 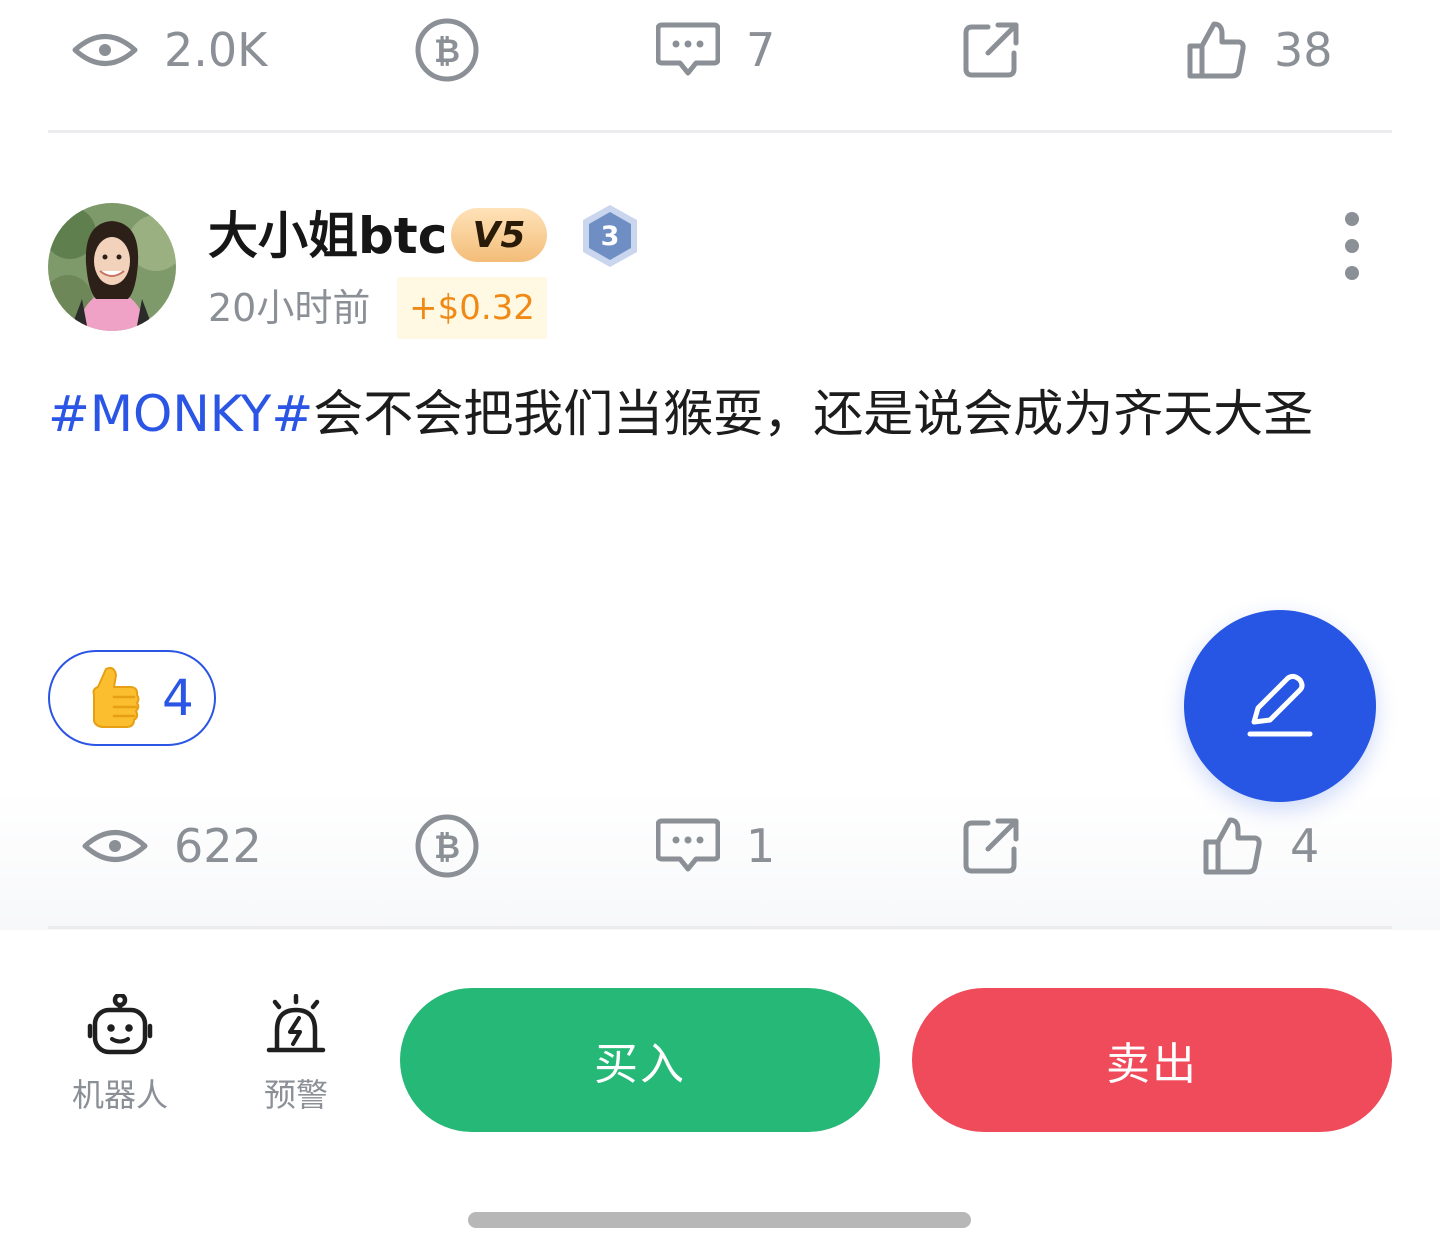 What do you see at coordinates (218, 846) in the screenshot?
I see `views-count: 622` at bounding box center [218, 846].